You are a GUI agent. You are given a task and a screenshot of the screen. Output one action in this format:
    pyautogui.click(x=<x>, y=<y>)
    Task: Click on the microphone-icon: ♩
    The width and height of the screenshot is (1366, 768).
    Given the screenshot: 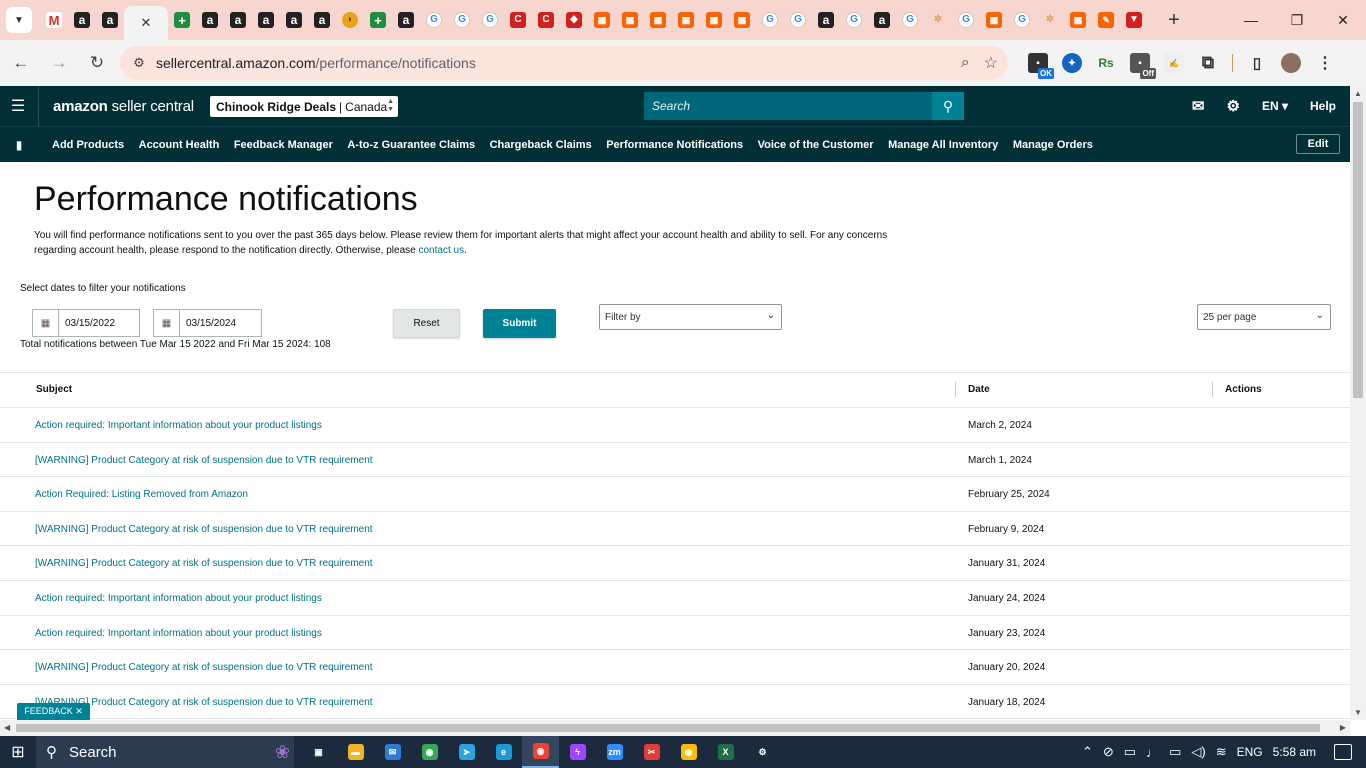 What is the action you would take?
    pyautogui.click(x=1152, y=752)
    